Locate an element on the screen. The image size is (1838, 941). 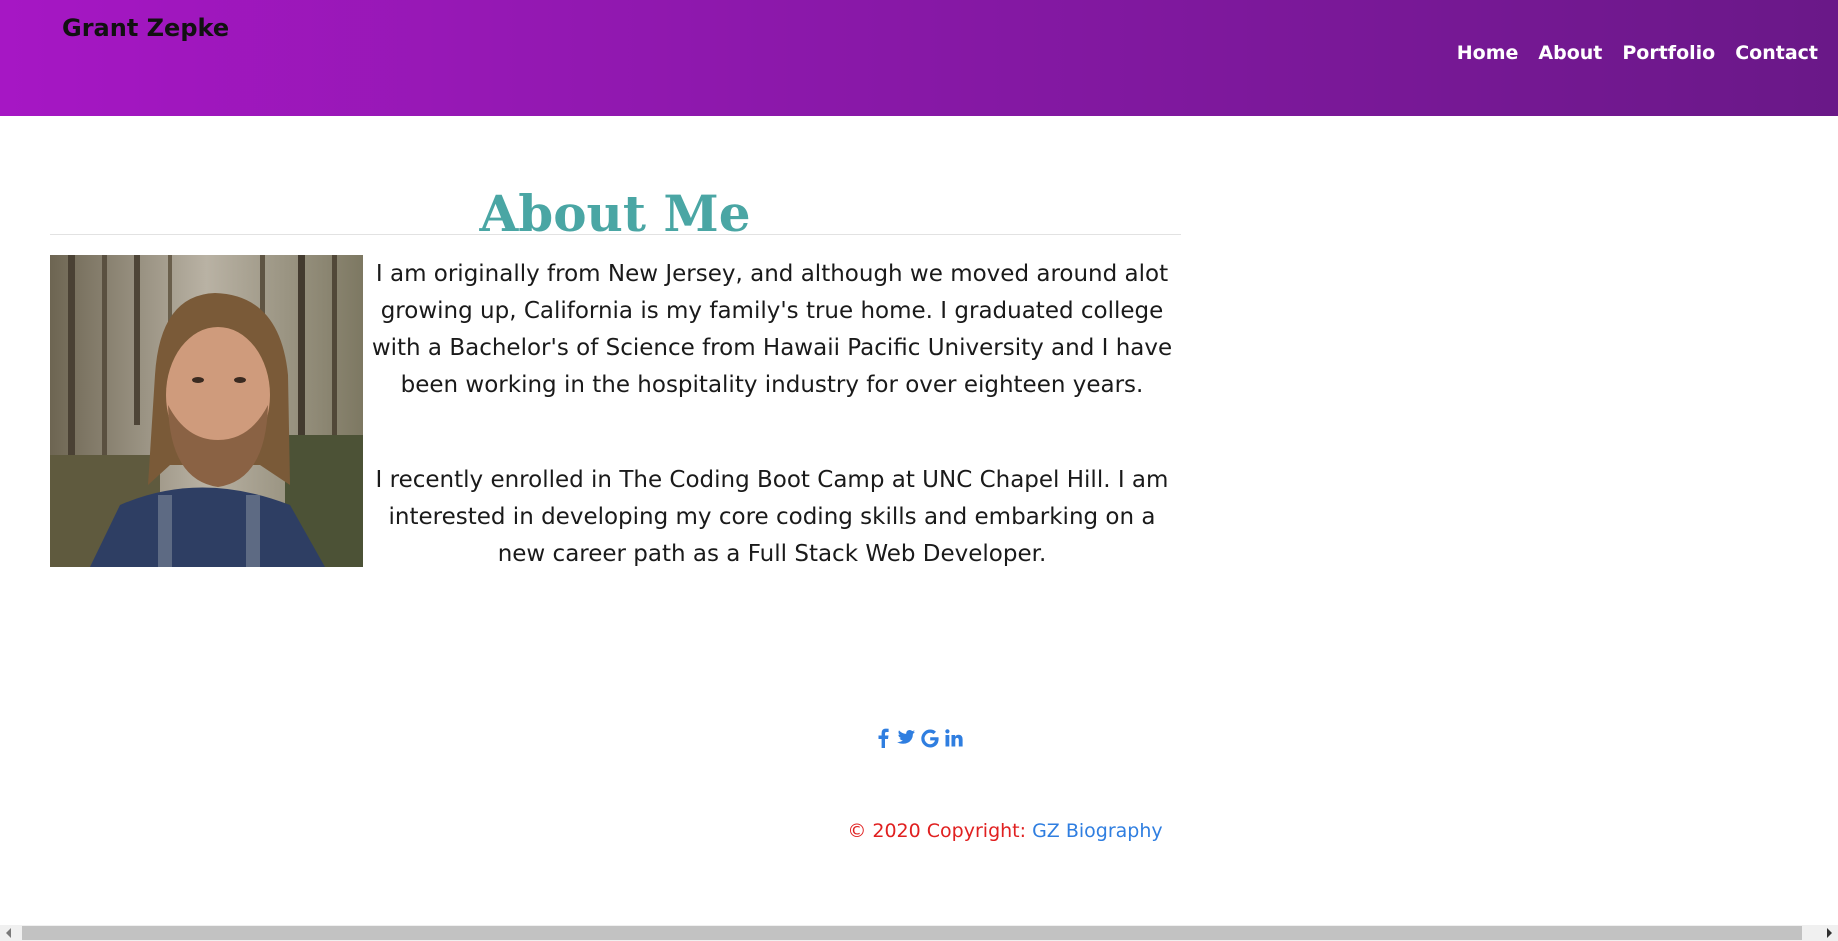
profile-photo is located at coordinates (206, 411).